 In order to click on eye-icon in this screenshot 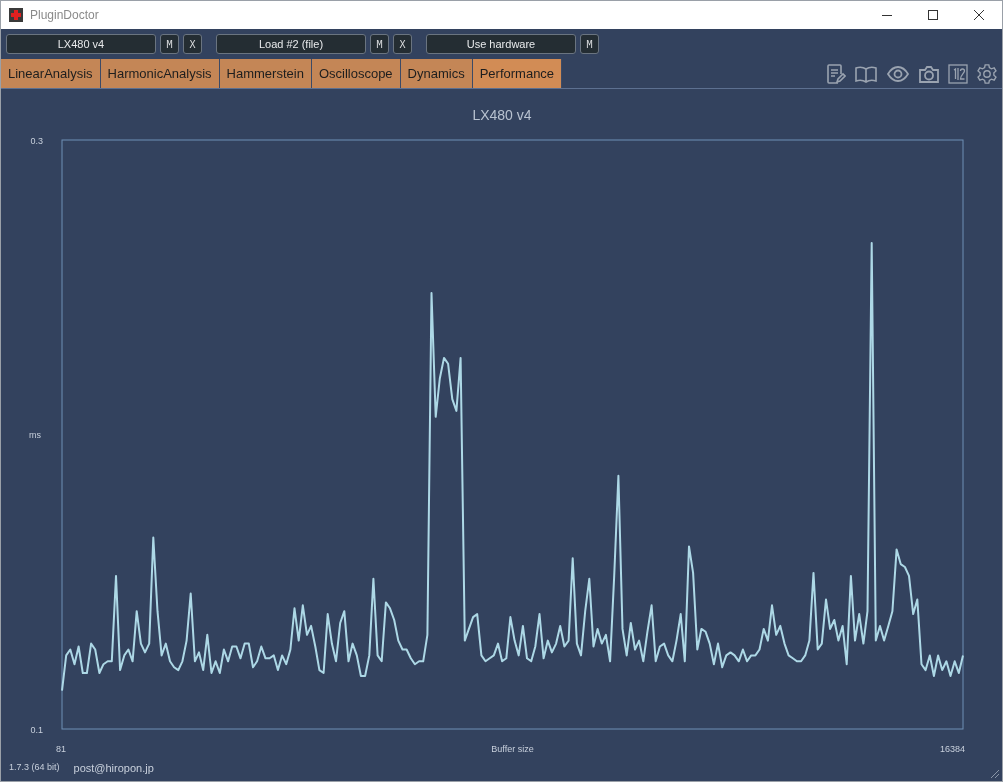, I will do `click(898, 74)`.